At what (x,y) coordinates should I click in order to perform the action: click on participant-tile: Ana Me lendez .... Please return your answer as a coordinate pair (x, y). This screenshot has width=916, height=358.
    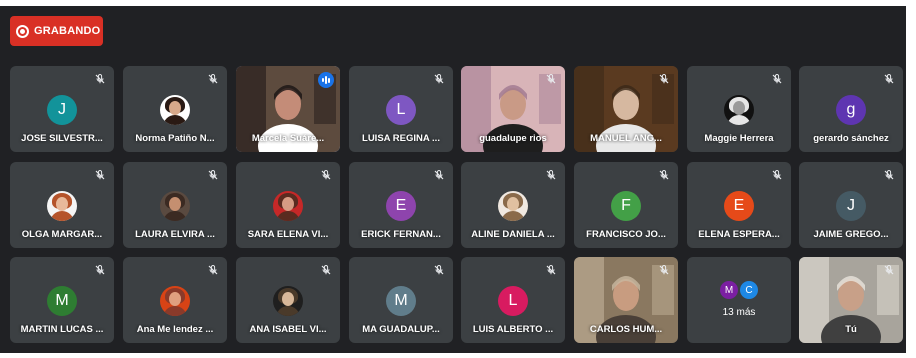
    Looking at the image, I should click on (175, 300).